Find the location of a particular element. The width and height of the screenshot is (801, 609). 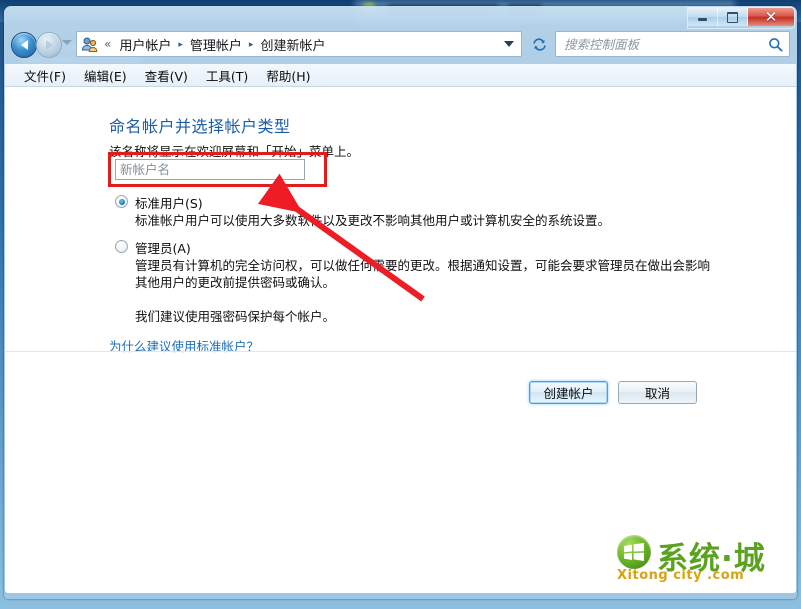

forward-button is located at coordinates (49, 45).